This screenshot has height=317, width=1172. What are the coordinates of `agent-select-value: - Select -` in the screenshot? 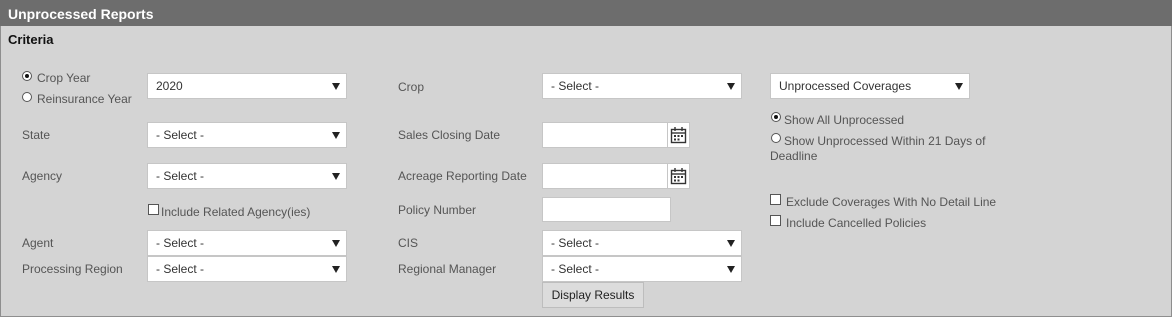 It's located at (180, 243).